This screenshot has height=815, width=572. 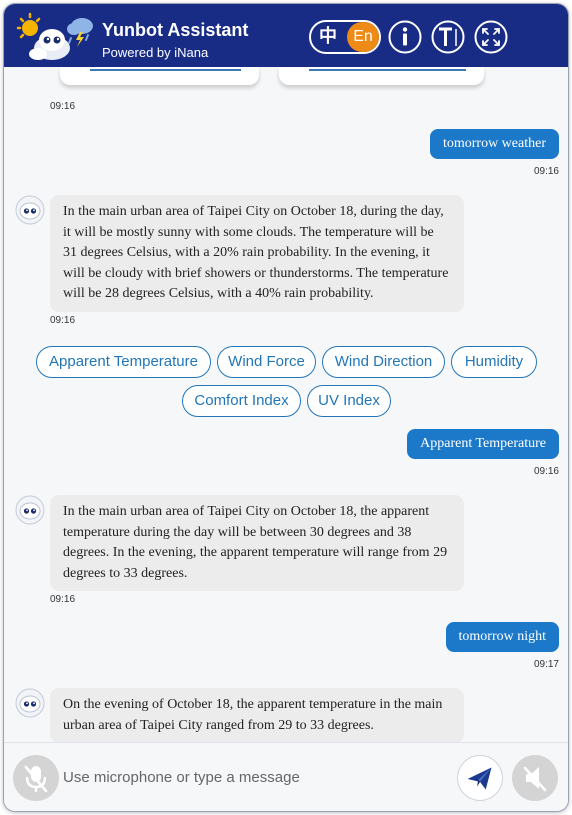 I want to click on input-bar: Use microphone or type a message, so click(x=286, y=776).